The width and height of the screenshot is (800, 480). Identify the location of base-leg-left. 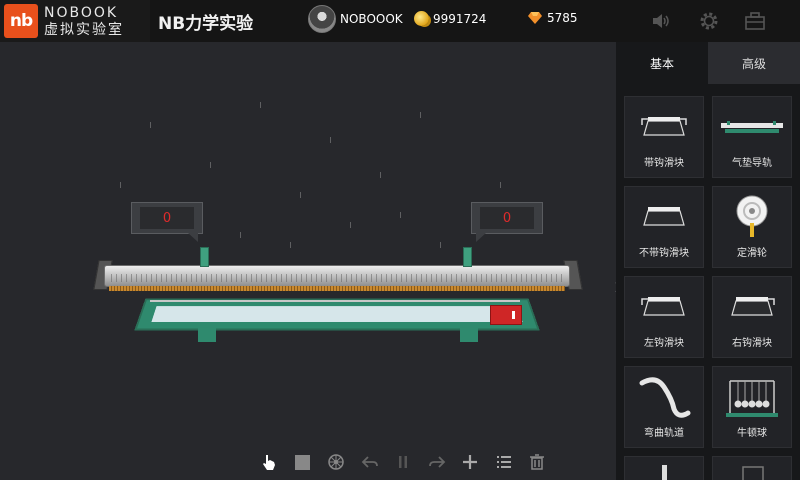
(207, 335).